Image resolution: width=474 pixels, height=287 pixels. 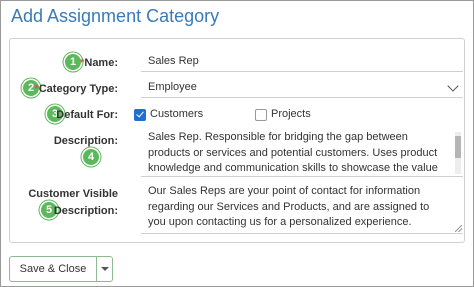 I want to click on customer-visible-label-line1: Customer Visible, so click(x=73, y=194).